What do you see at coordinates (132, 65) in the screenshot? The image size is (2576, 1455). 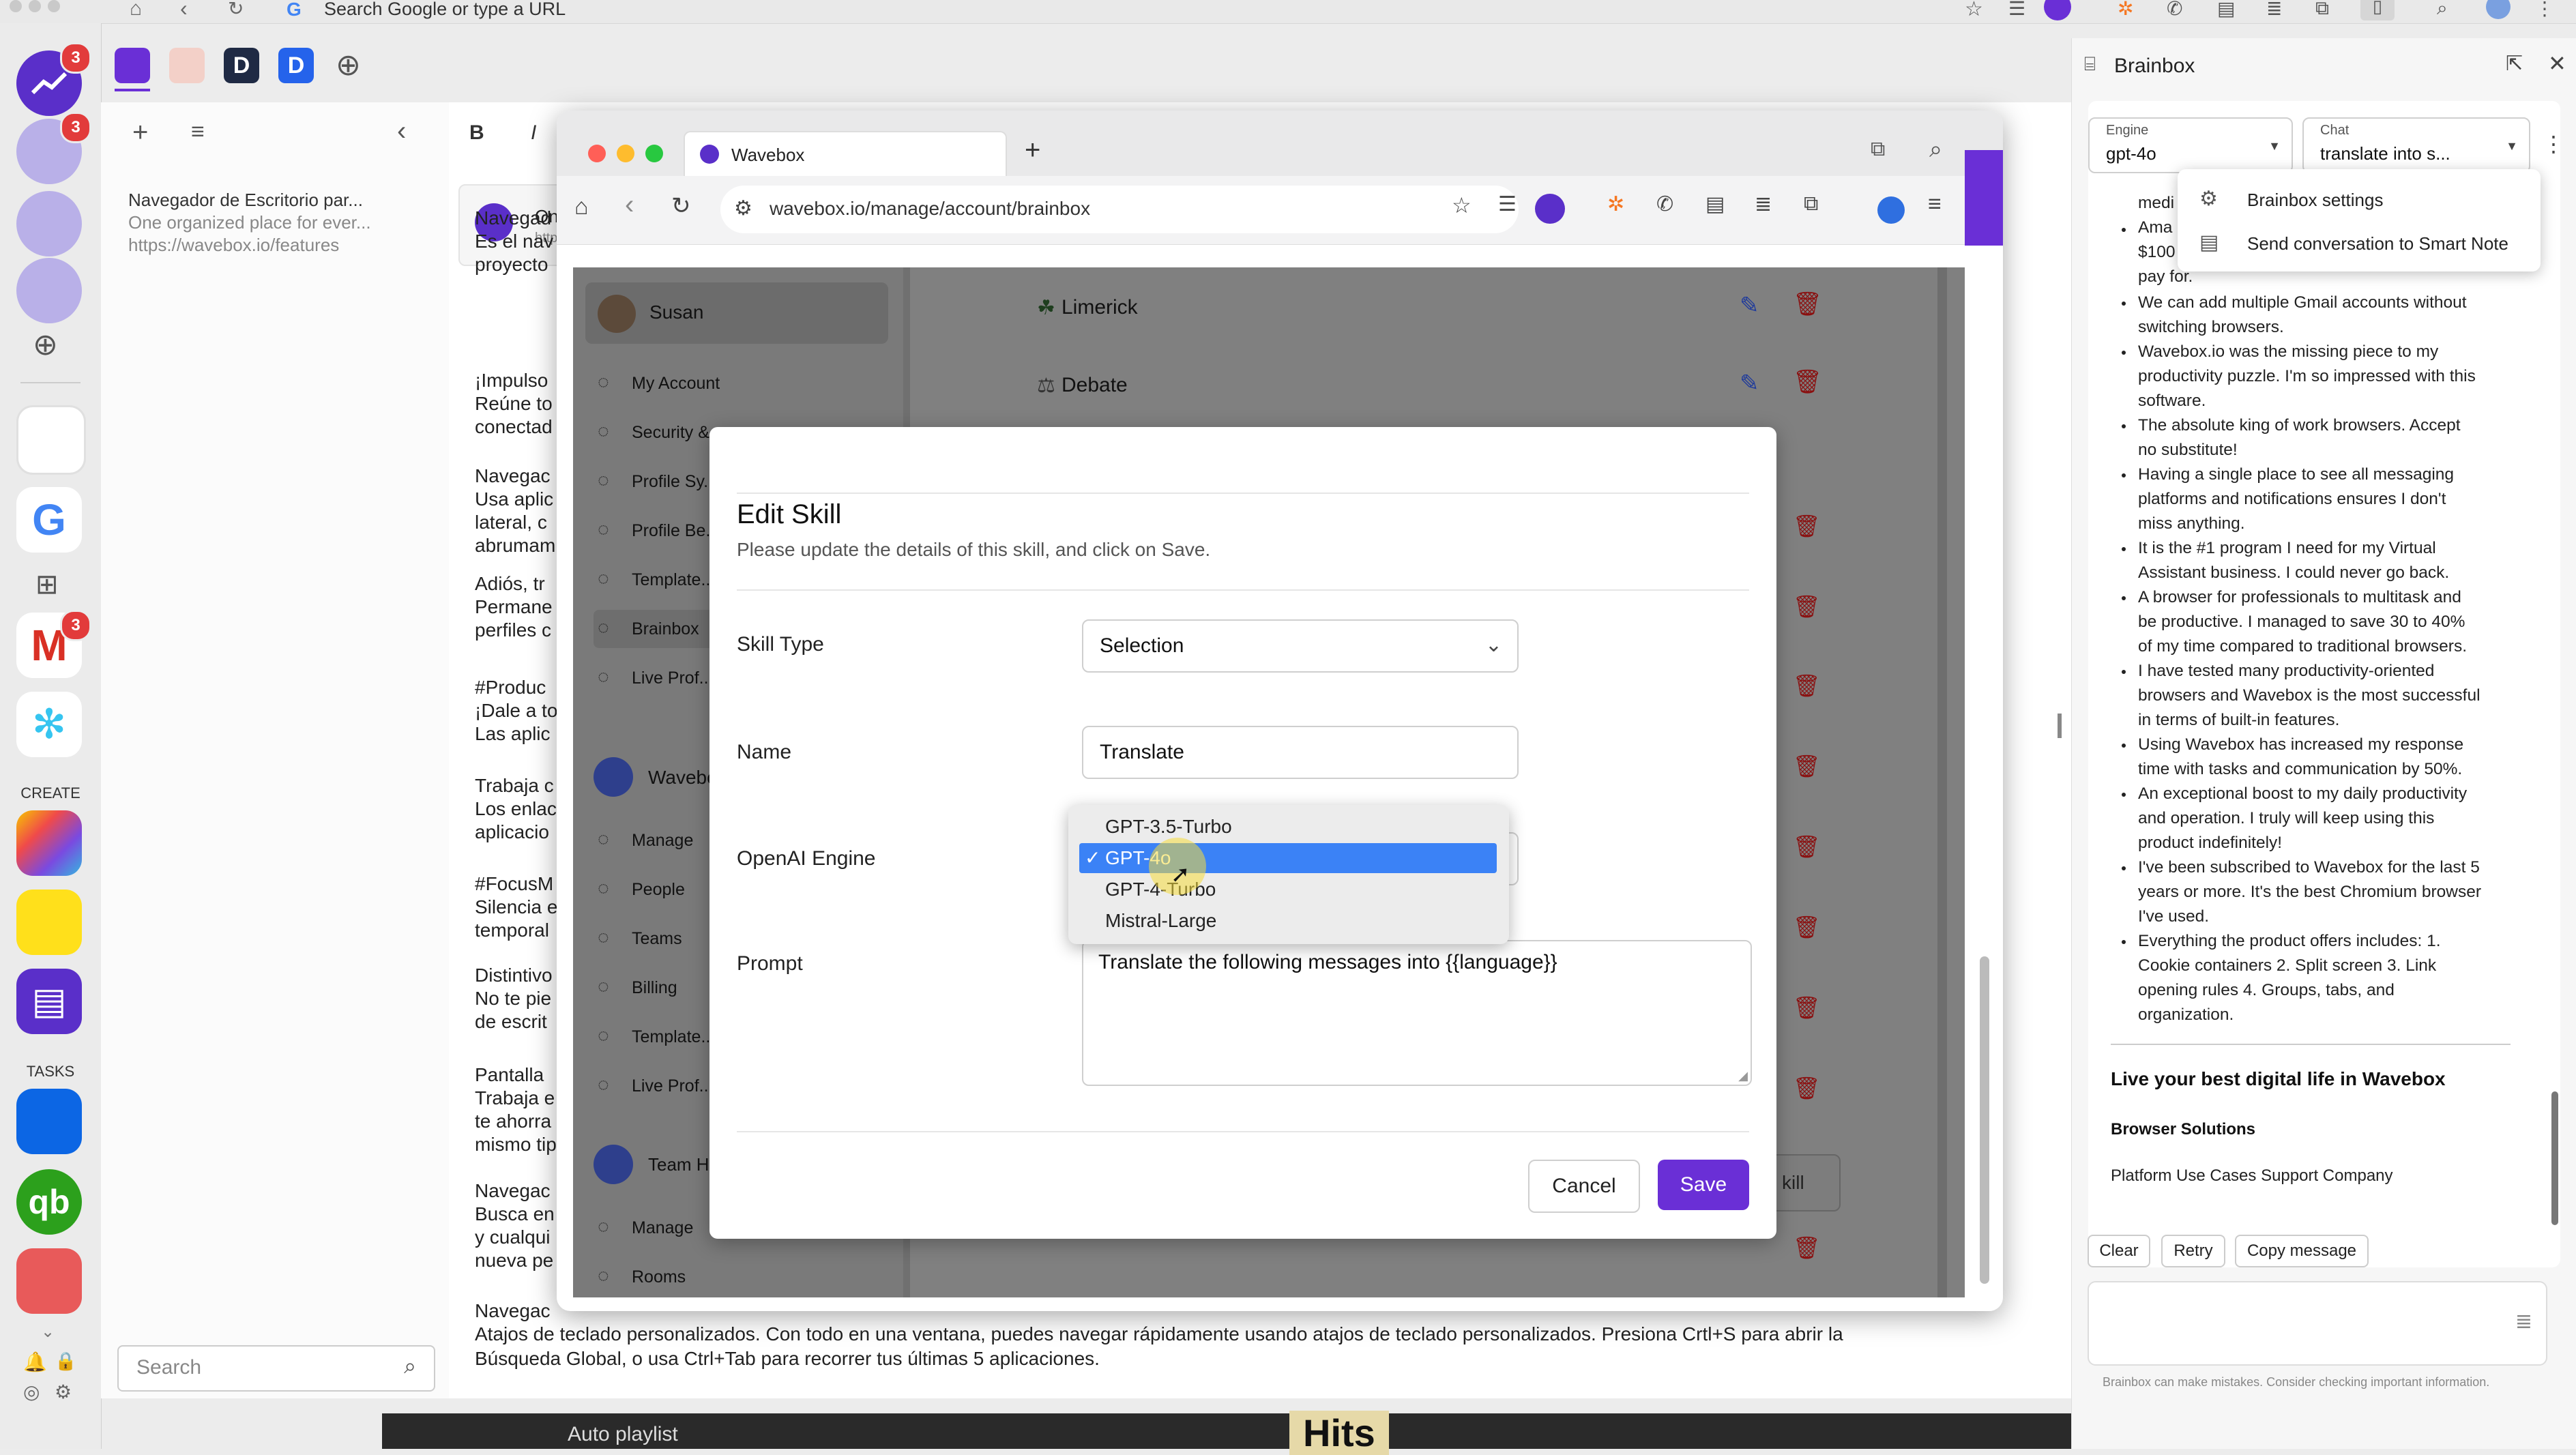 I see `tab-notes-app` at bounding box center [132, 65].